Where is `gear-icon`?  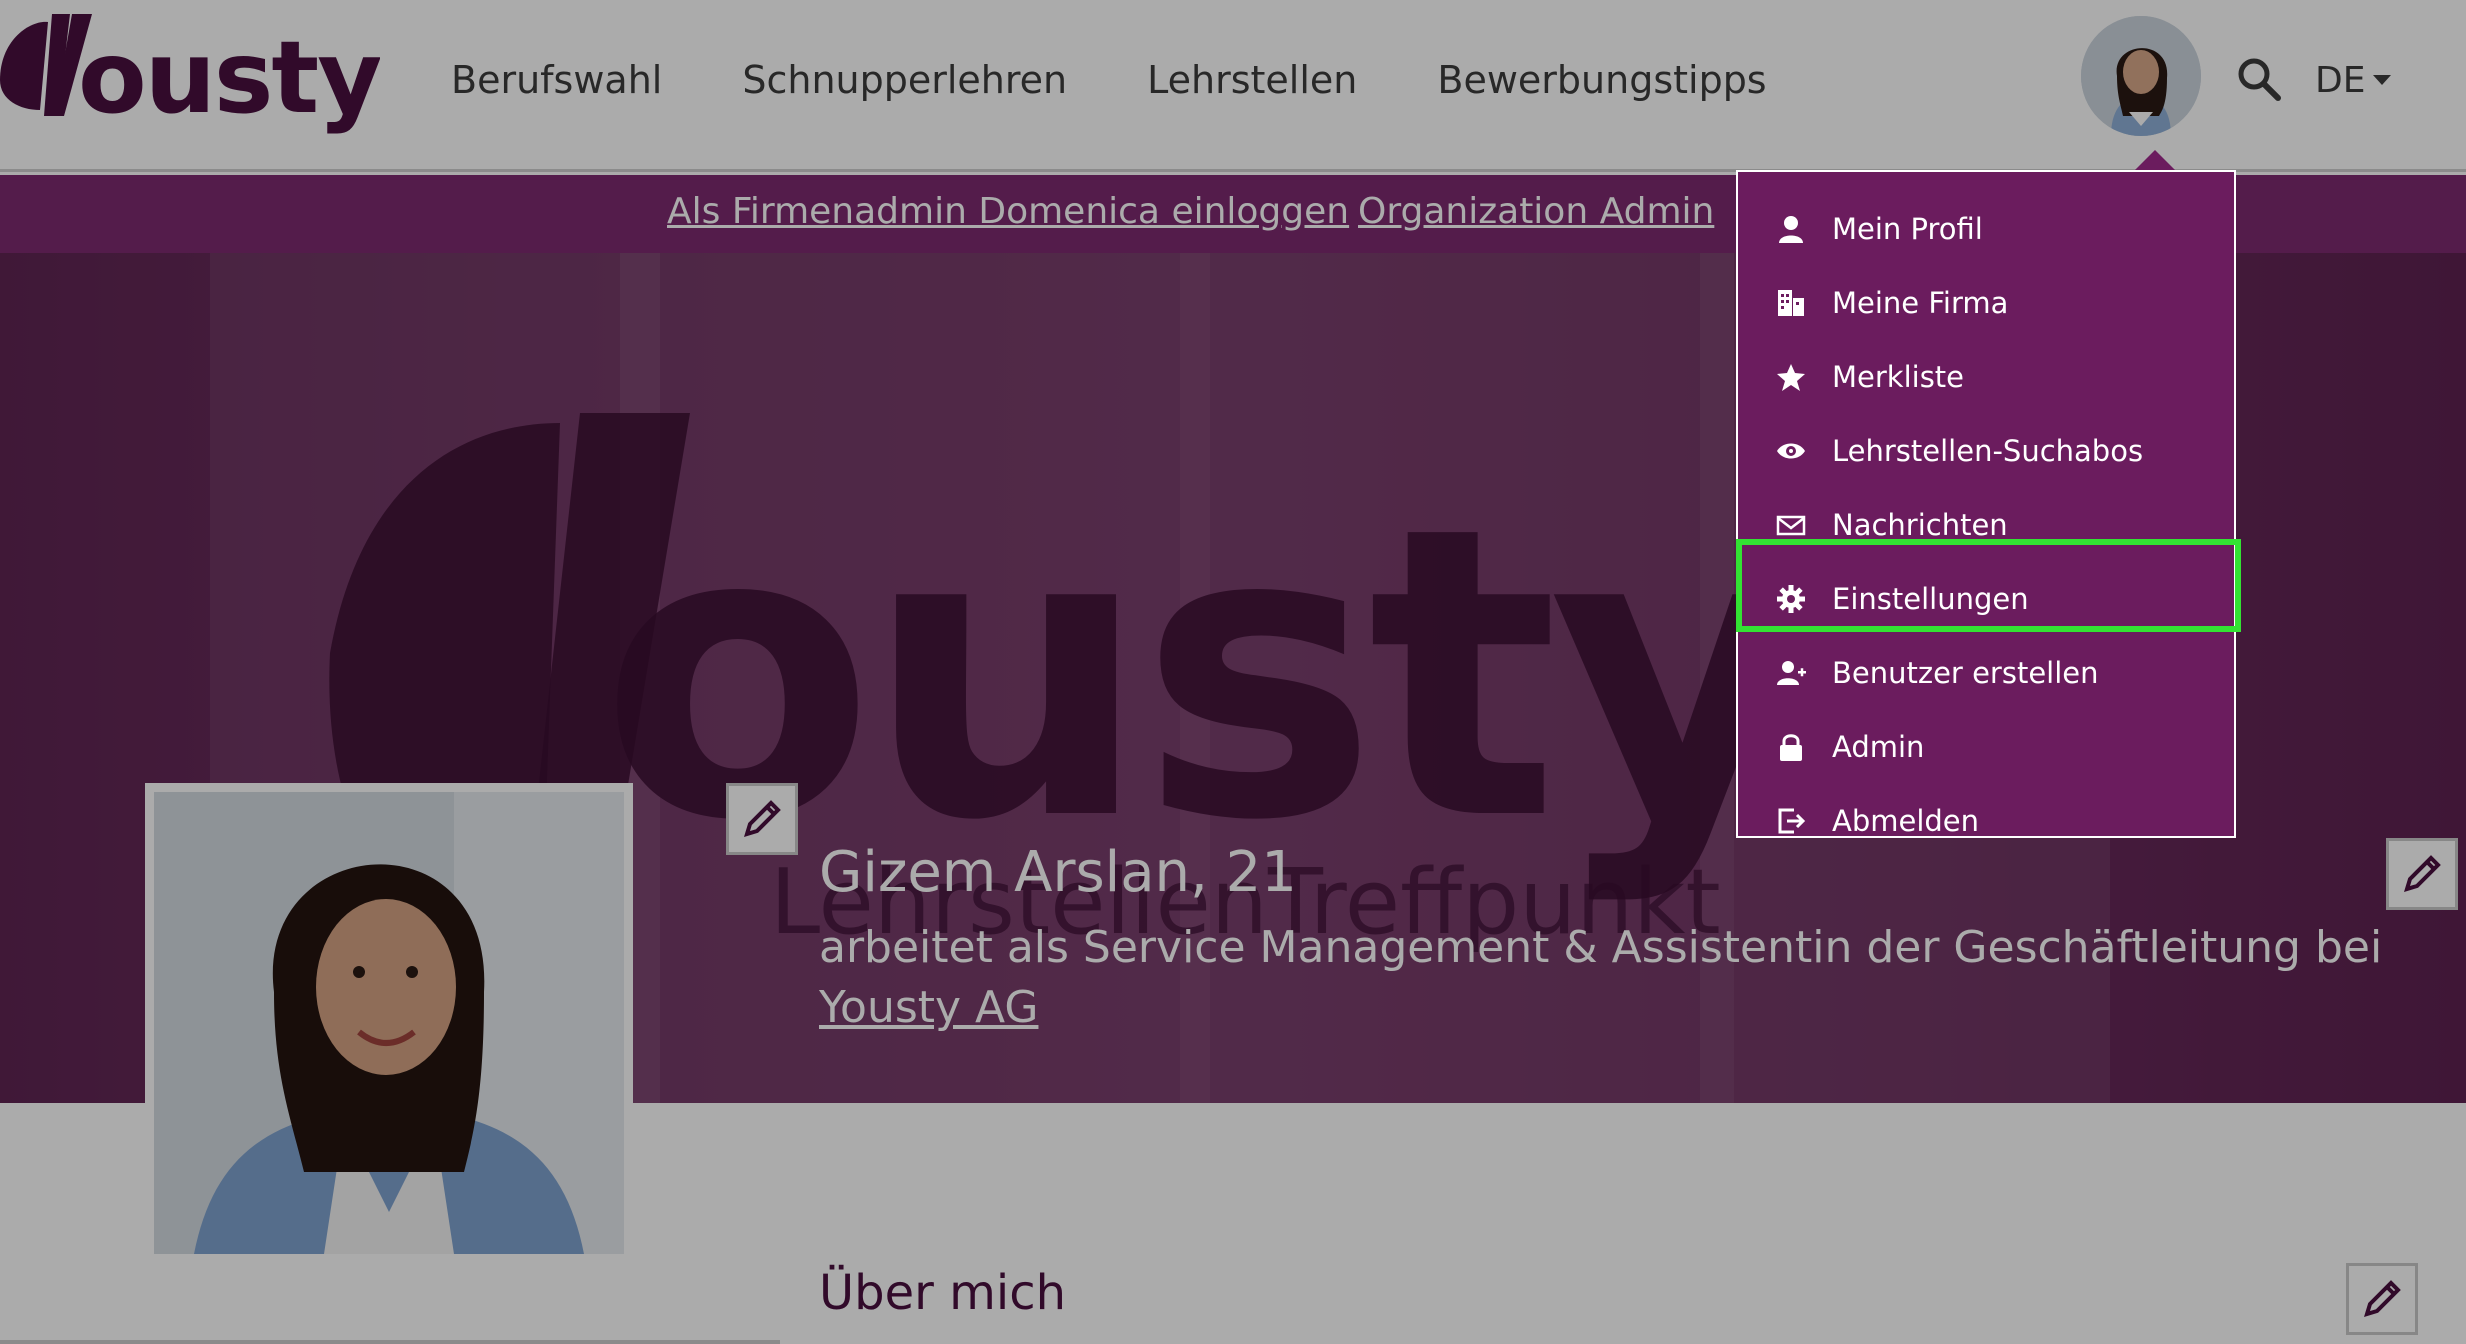
gear-icon is located at coordinates (1791, 599).